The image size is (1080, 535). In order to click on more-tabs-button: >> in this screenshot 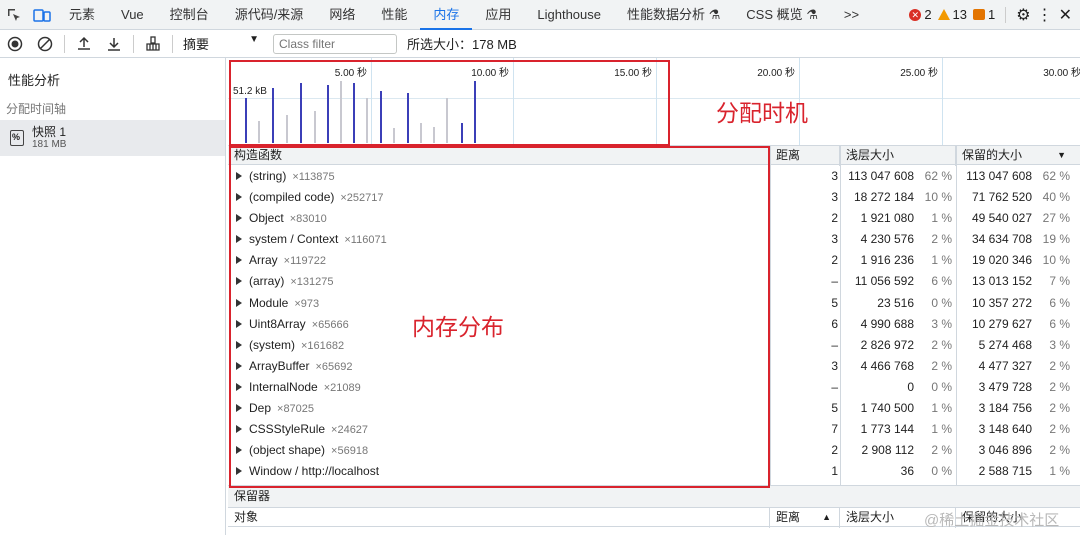, I will do `click(851, 15)`.